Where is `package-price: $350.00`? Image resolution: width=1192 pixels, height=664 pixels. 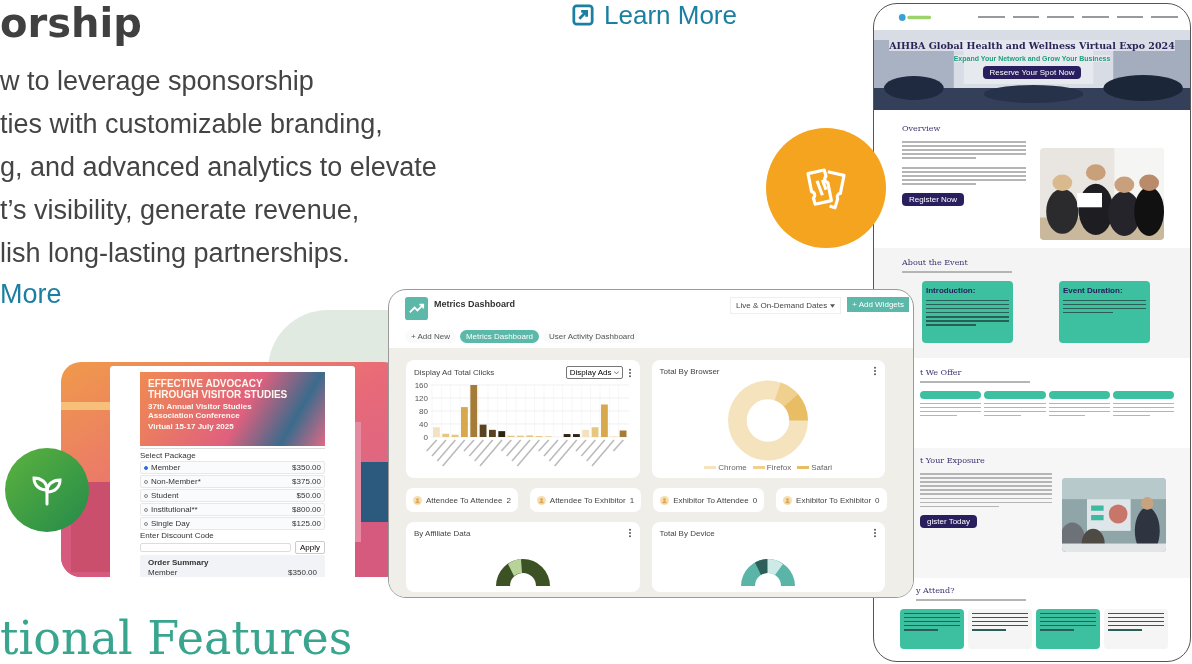
package-price: $350.00 is located at coordinates (306, 467).